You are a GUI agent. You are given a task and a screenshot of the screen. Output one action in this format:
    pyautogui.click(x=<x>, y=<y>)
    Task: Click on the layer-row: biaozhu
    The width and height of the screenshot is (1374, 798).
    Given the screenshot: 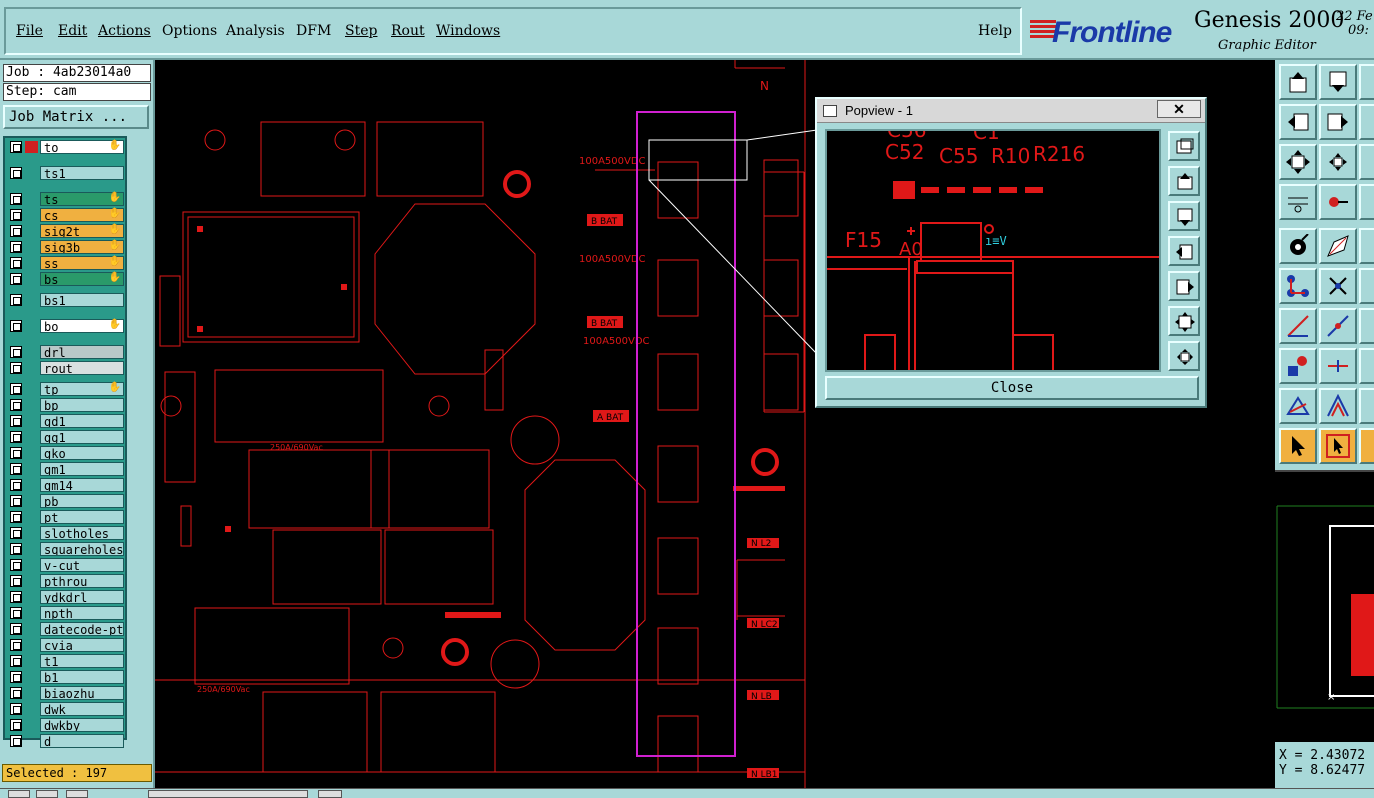 What is the action you would take?
    pyautogui.click(x=65, y=693)
    